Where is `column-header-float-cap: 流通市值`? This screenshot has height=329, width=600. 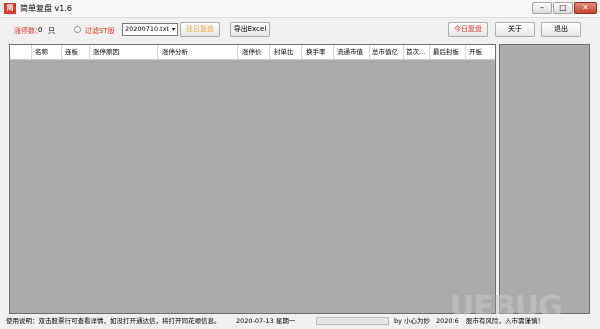
column-header-float-cap: 流通市值 is located at coordinates (352, 52).